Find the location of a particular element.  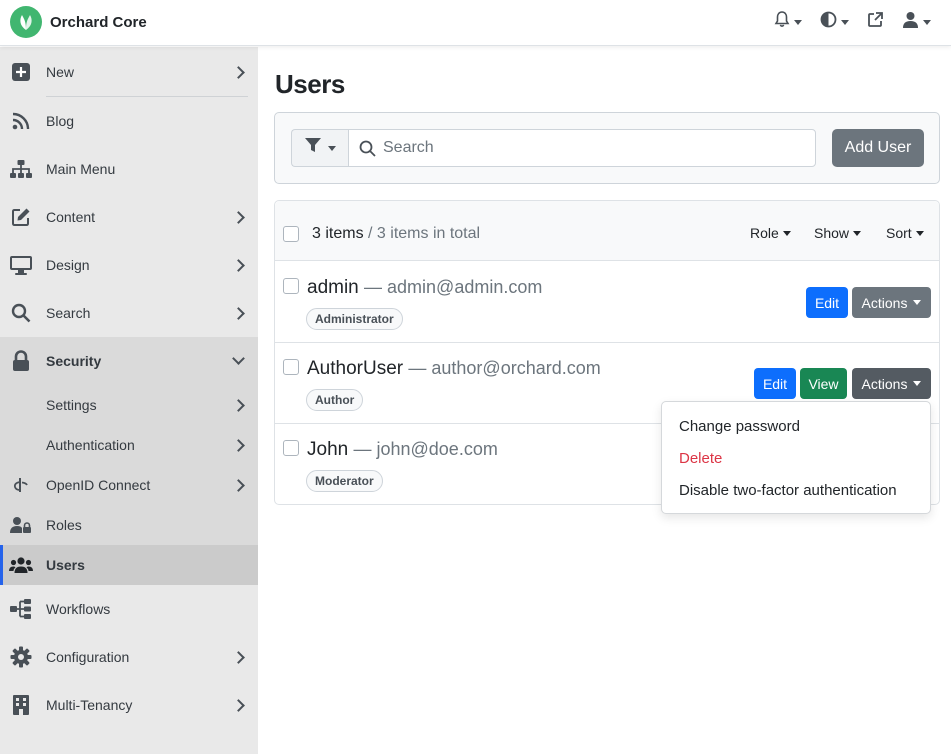

search-input is located at coordinates (583, 148).